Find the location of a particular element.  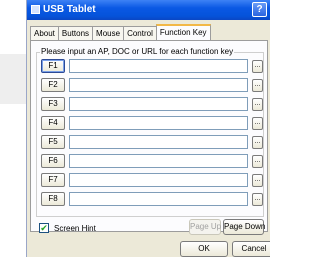

f1-button: F1 is located at coordinates (53, 66).